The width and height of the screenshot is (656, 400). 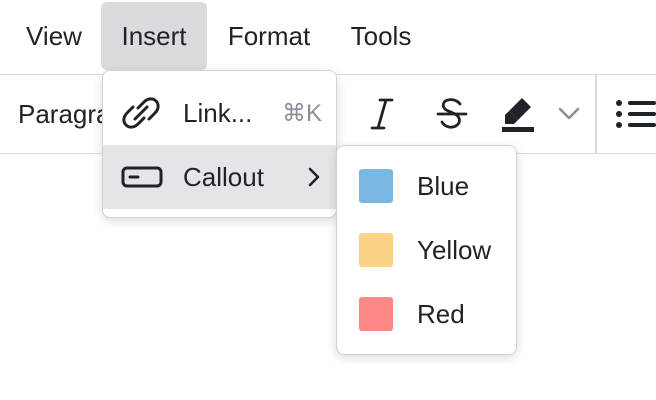 I want to click on callout-option-blue: Blue, so click(x=426, y=186).